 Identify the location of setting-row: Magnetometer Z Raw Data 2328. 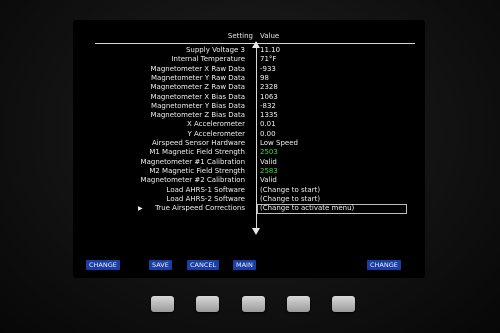
(249, 87).